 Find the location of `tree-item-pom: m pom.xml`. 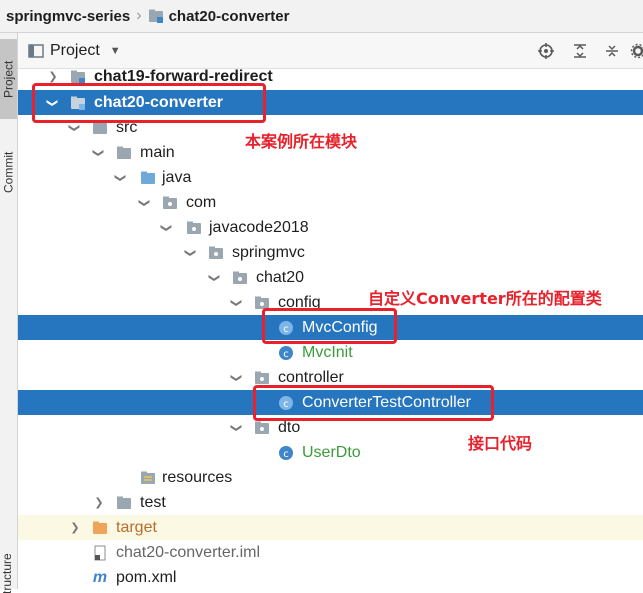

tree-item-pom: m pom.xml is located at coordinates (330, 577).